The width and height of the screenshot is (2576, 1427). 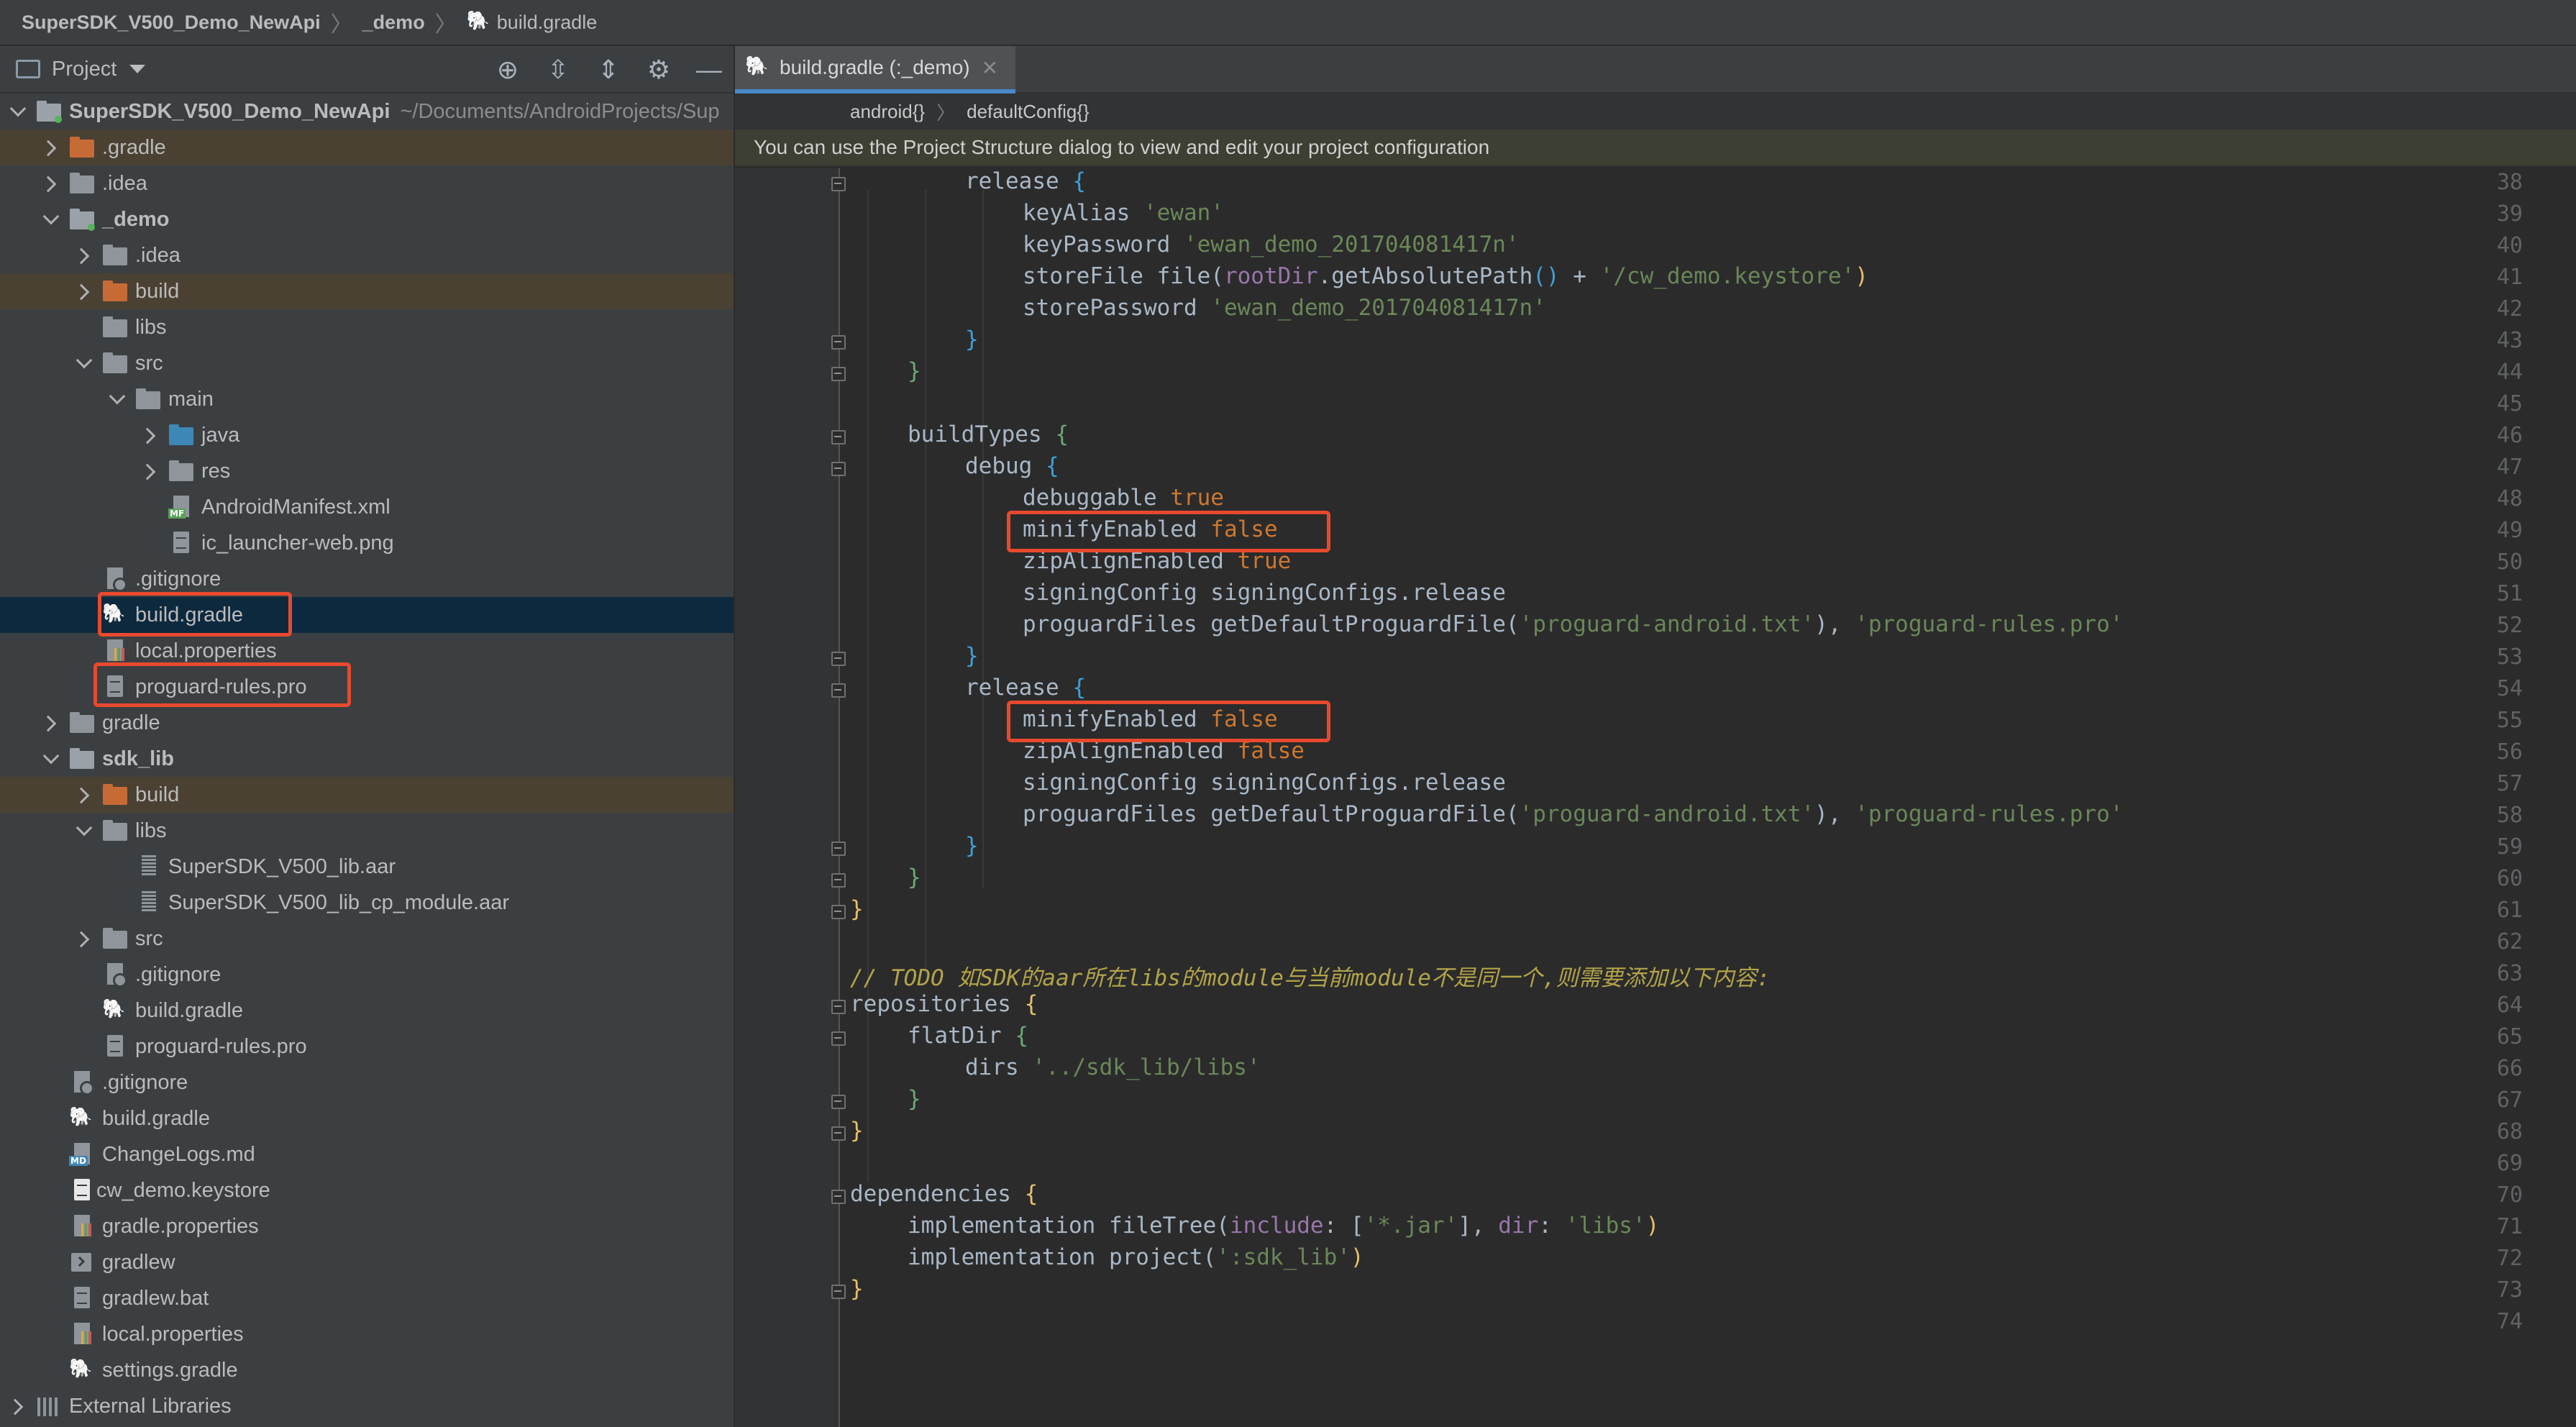 I want to click on tree-item: local.properties, so click(x=367, y=1334).